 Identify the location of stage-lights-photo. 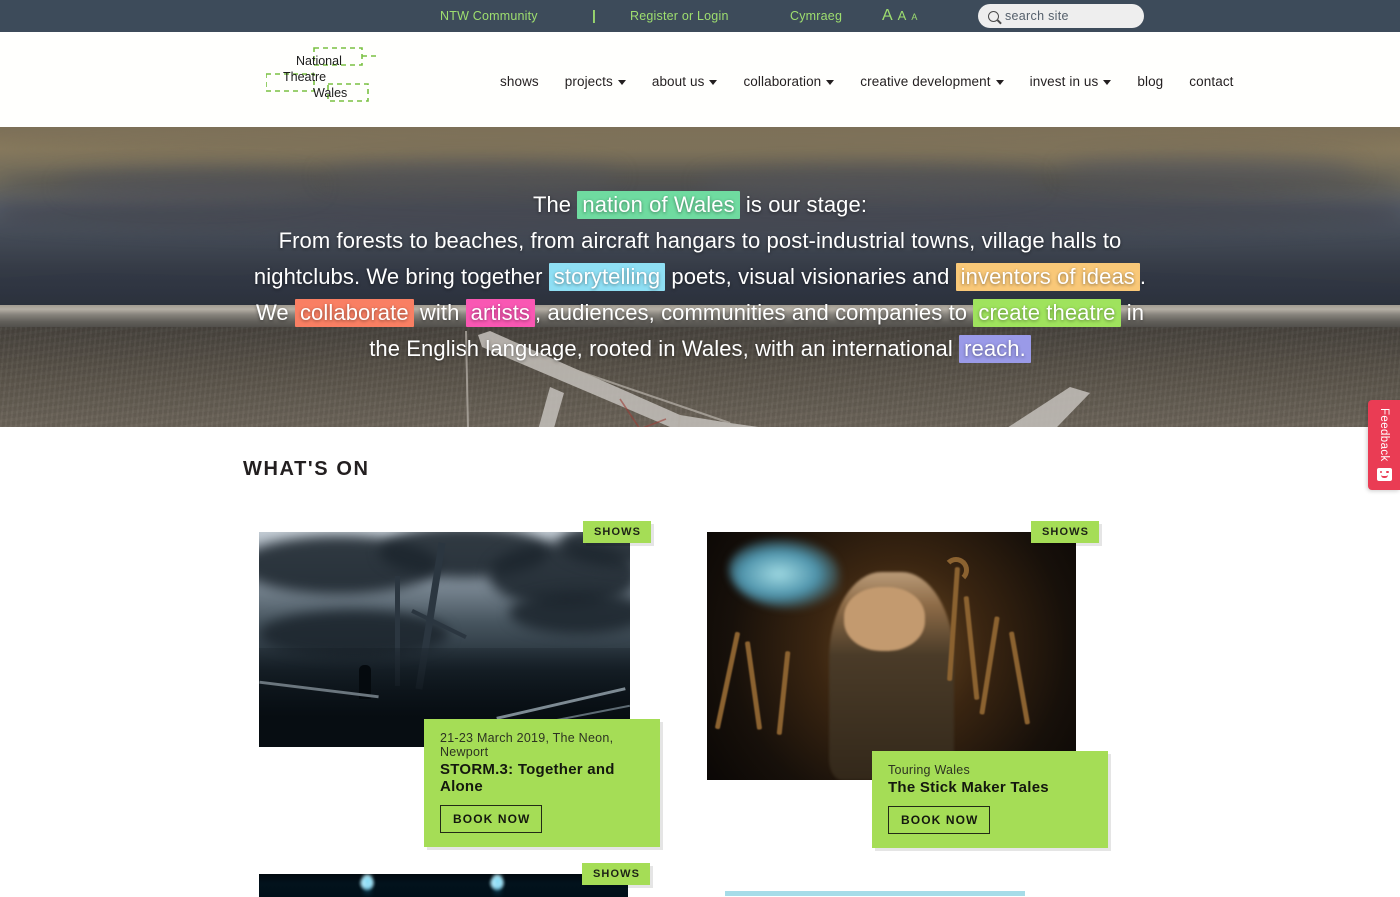
(443, 885).